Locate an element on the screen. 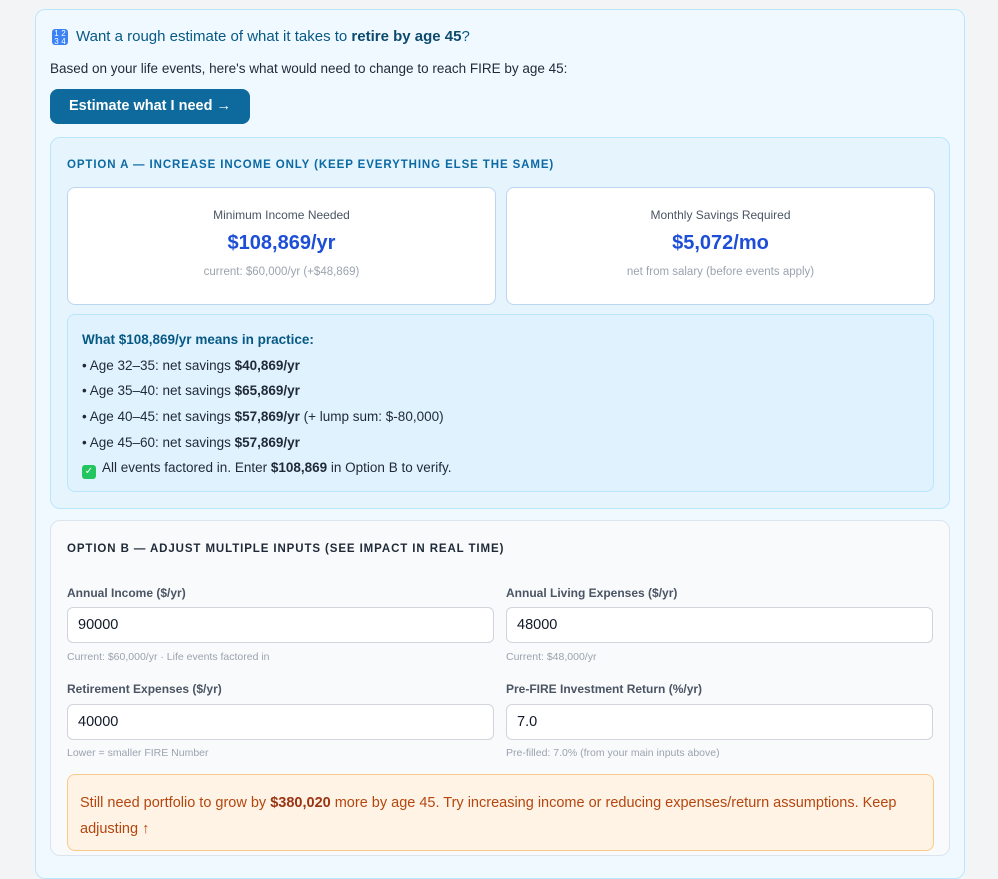  card-note: current: $60,000/yr (+$48,869) is located at coordinates (281, 272).